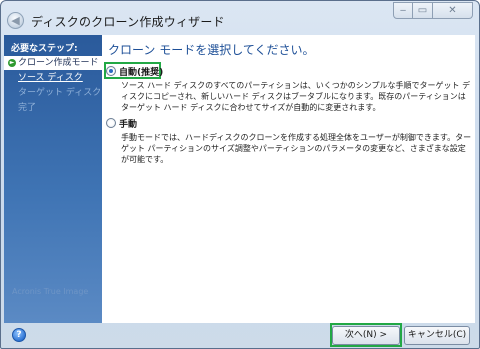 This screenshot has width=480, height=349. I want to click on automatic-label: 自動(推奨), so click(141, 71).